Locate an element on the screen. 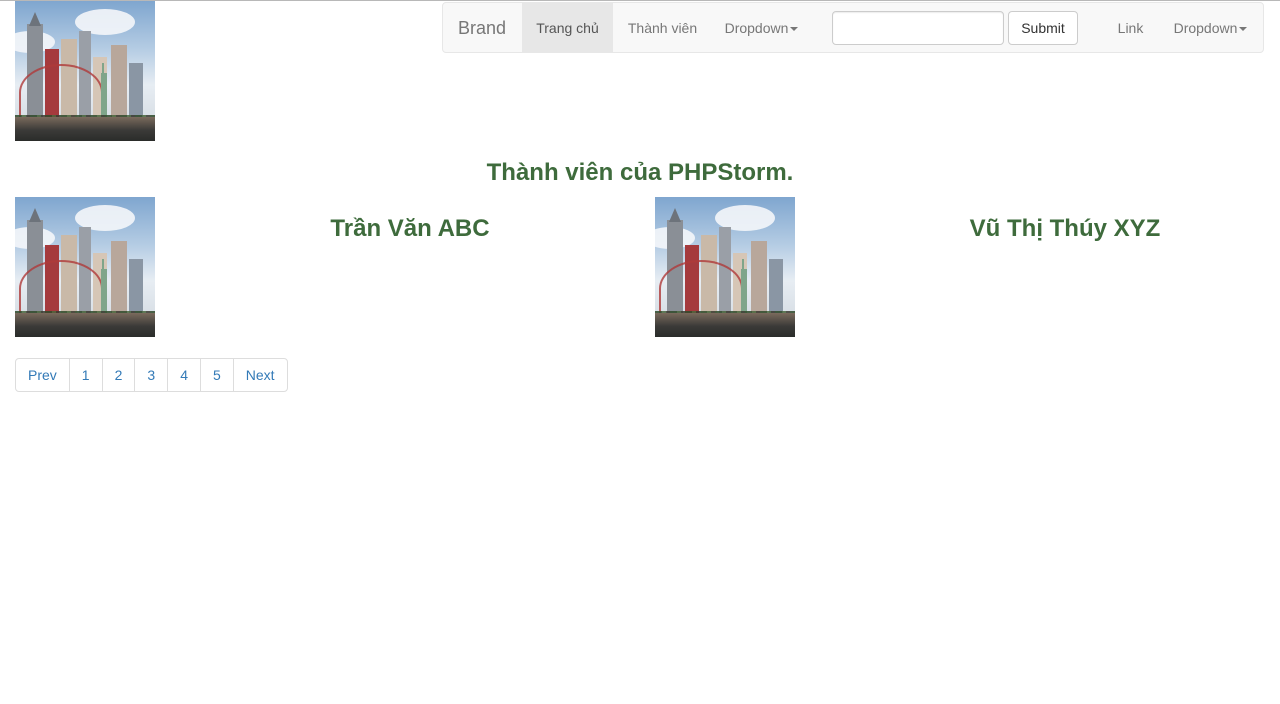 This screenshot has height=704, width=1280. pagination-next: Next is located at coordinates (260, 375).